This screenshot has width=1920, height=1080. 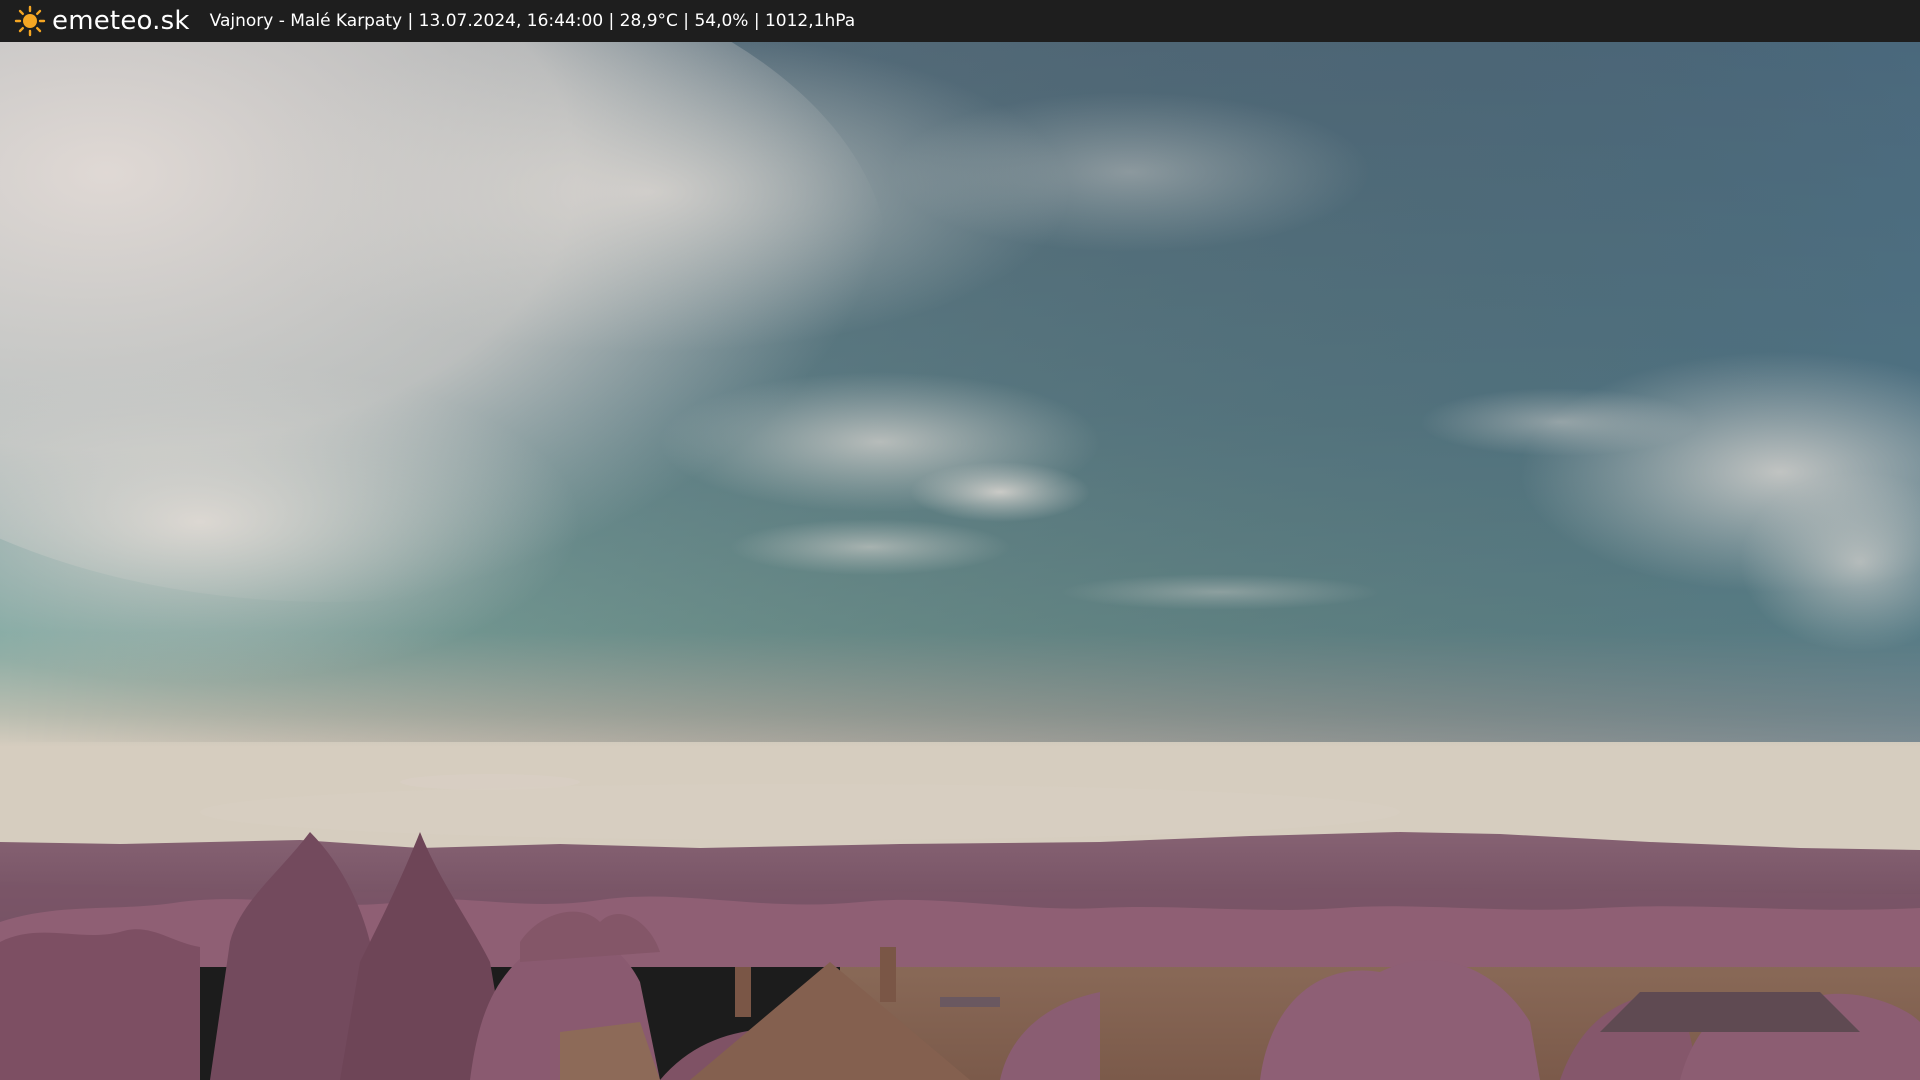 I want to click on logo: emeteo.sk, so click(x=102, y=21).